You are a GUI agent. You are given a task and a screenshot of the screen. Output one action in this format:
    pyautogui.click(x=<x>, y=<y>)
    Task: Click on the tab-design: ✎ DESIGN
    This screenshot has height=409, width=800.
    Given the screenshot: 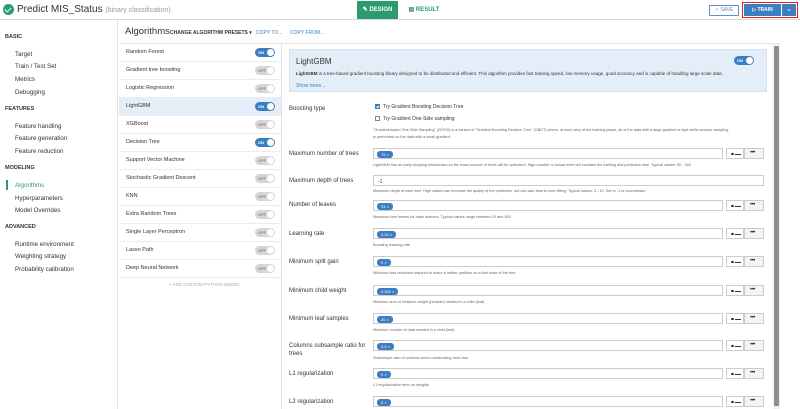 What is the action you would take?
    pyautogui.click(x=377, y=10)
    